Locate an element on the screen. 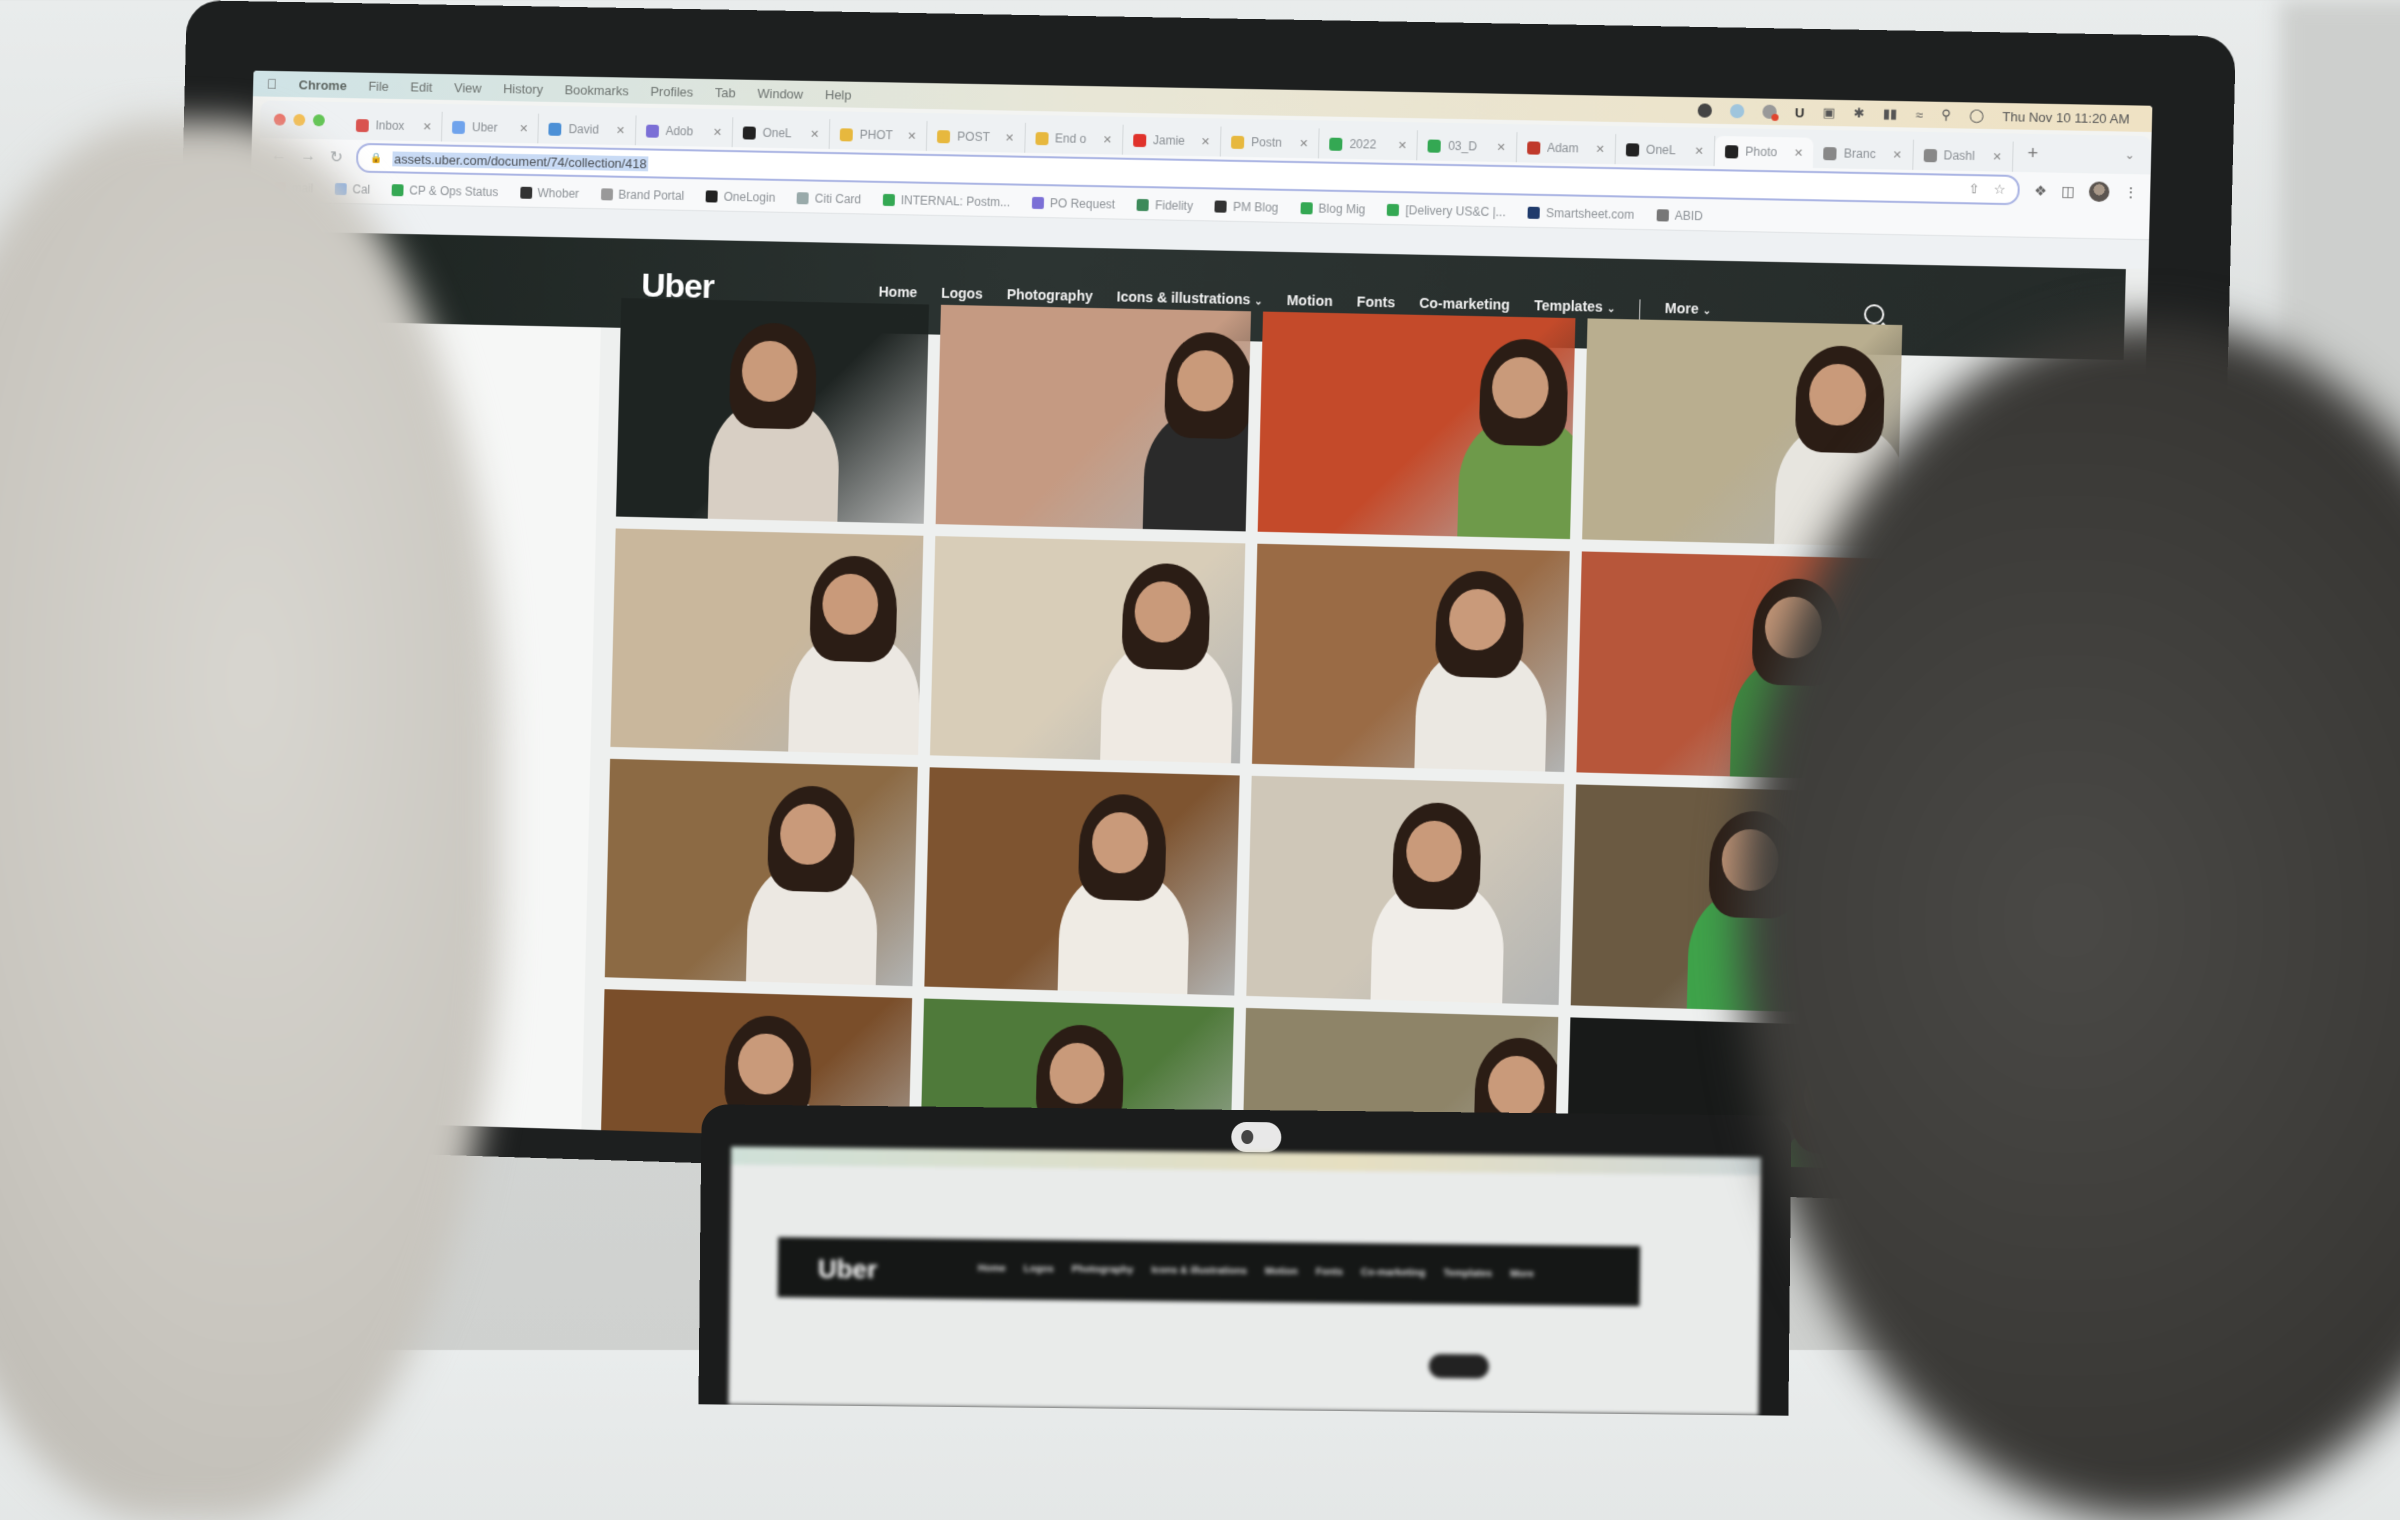 This screenshot has height=1520, width=2400. bookmark-blog-mig: Blog Mig is located at coordinates (1332, 208).